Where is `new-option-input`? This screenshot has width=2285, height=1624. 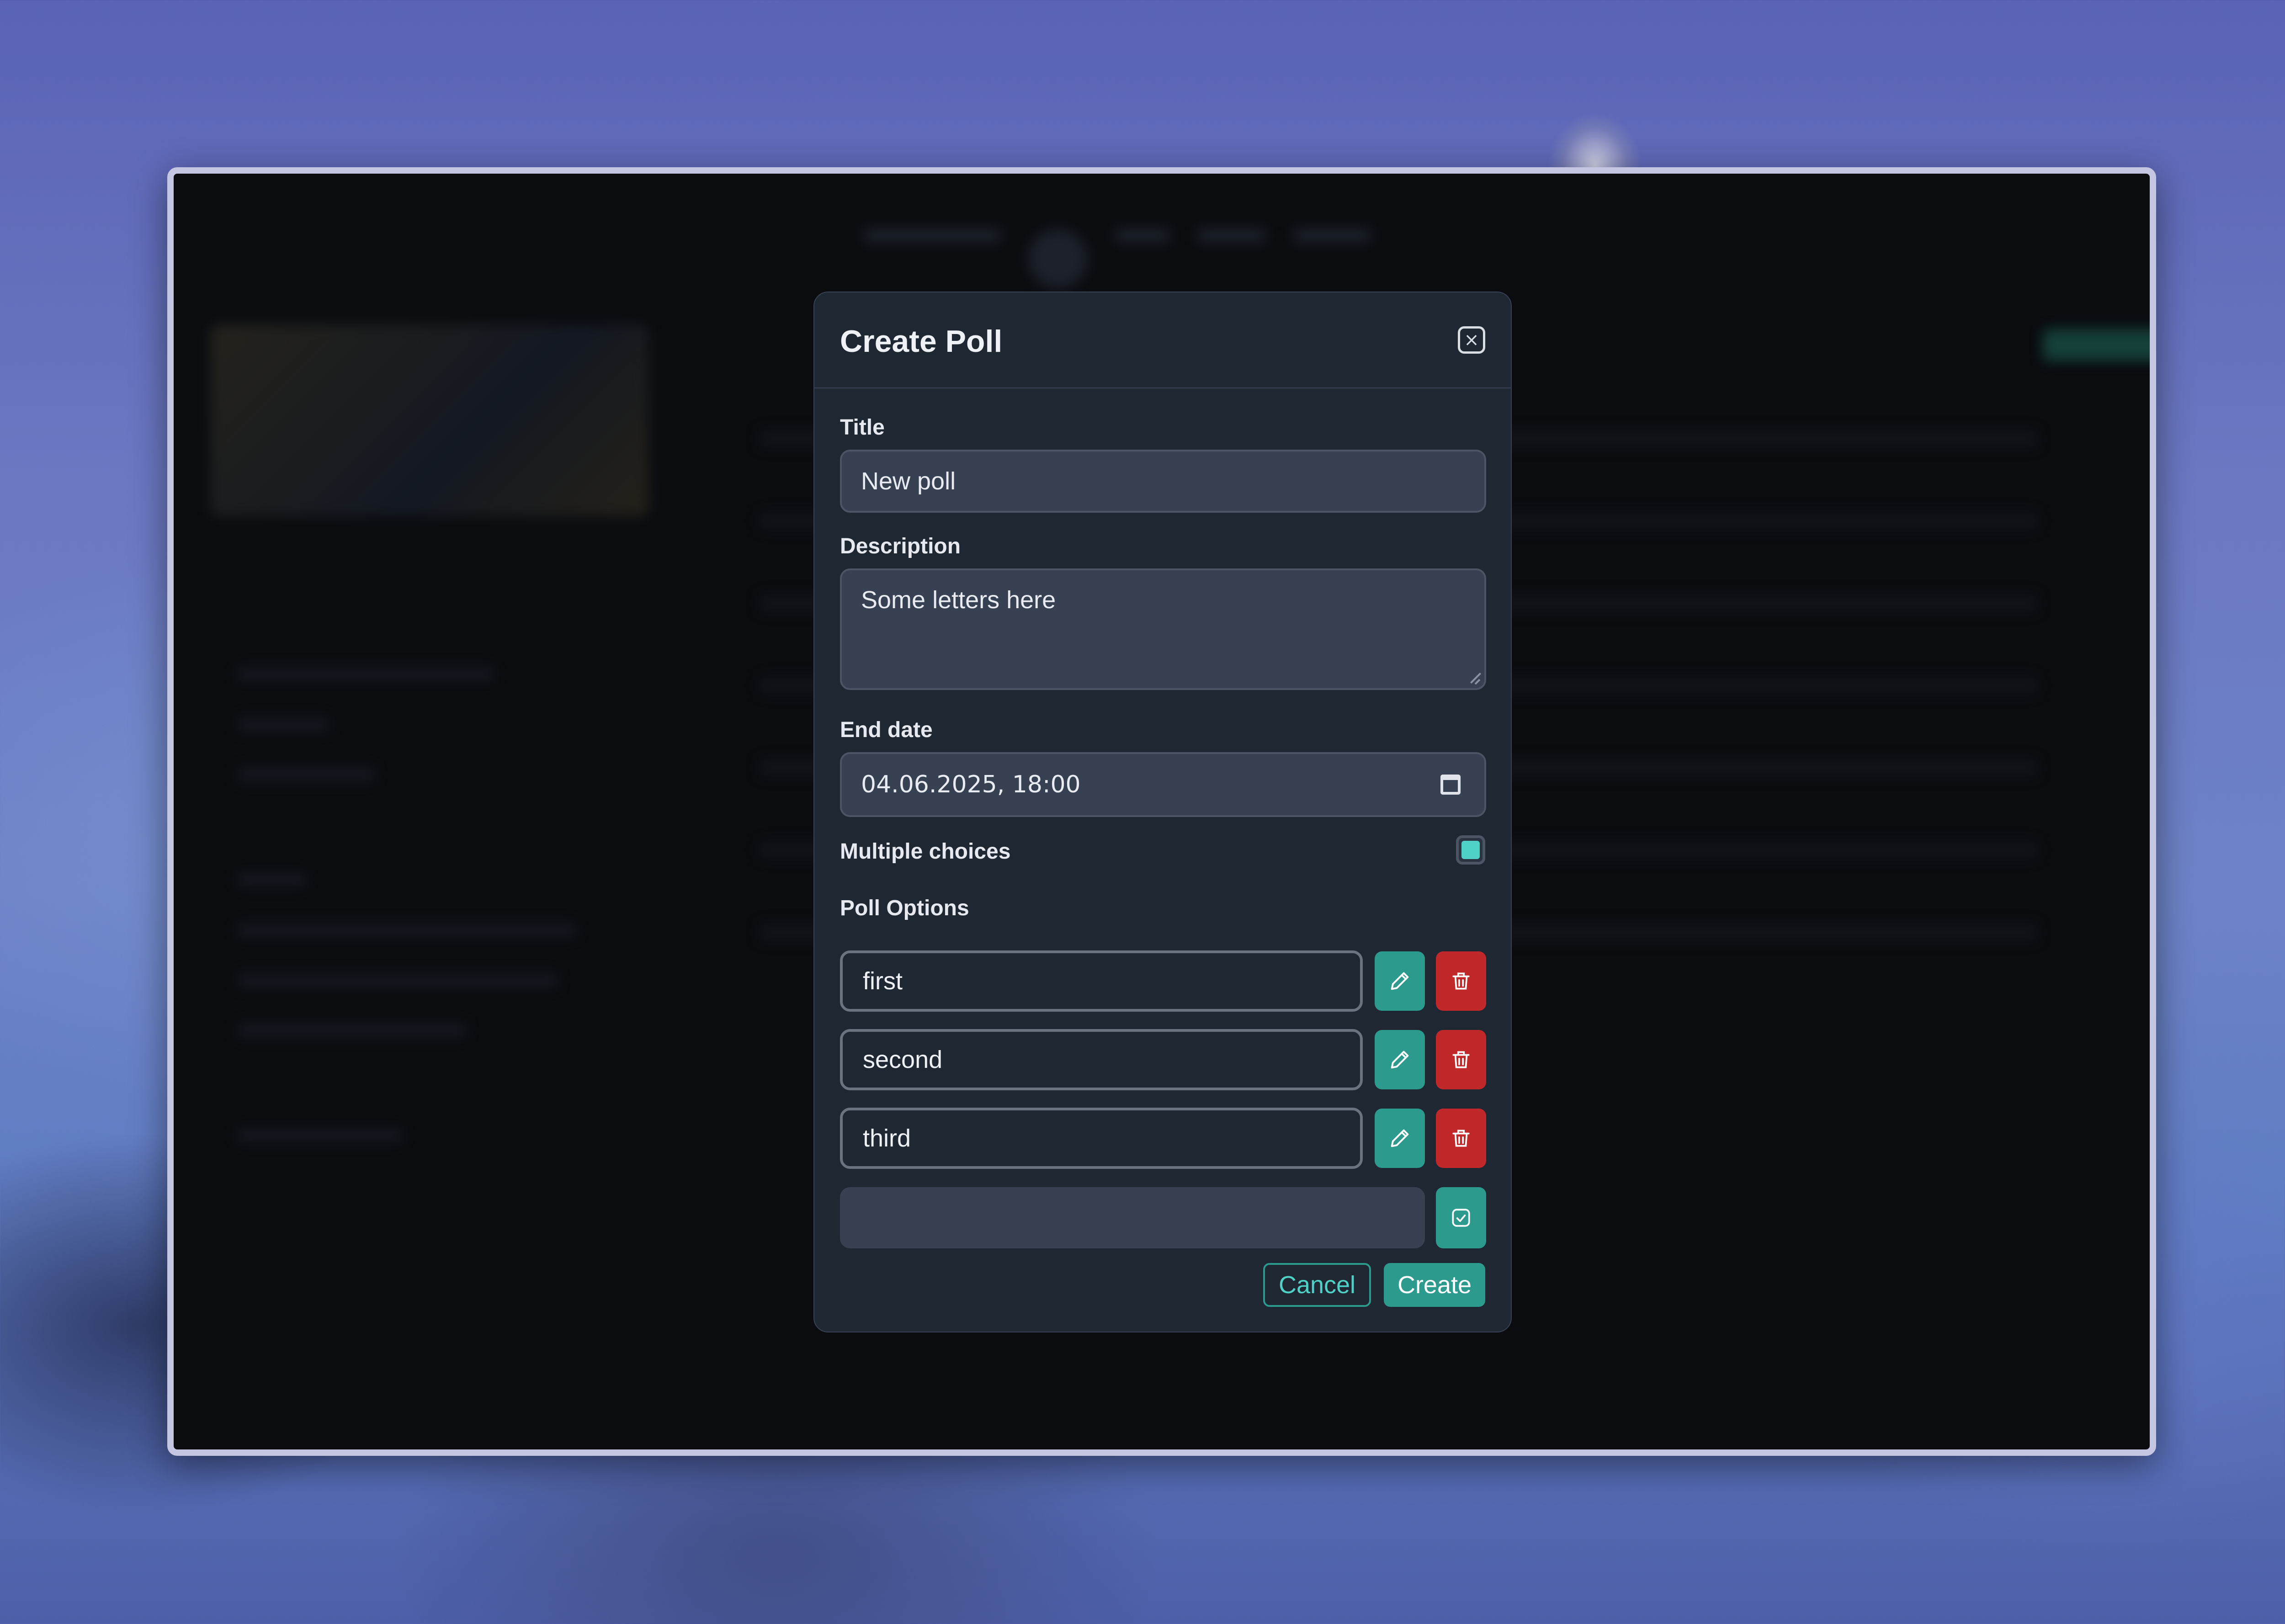 new-option-input is located at coordinates (1132, 1218).